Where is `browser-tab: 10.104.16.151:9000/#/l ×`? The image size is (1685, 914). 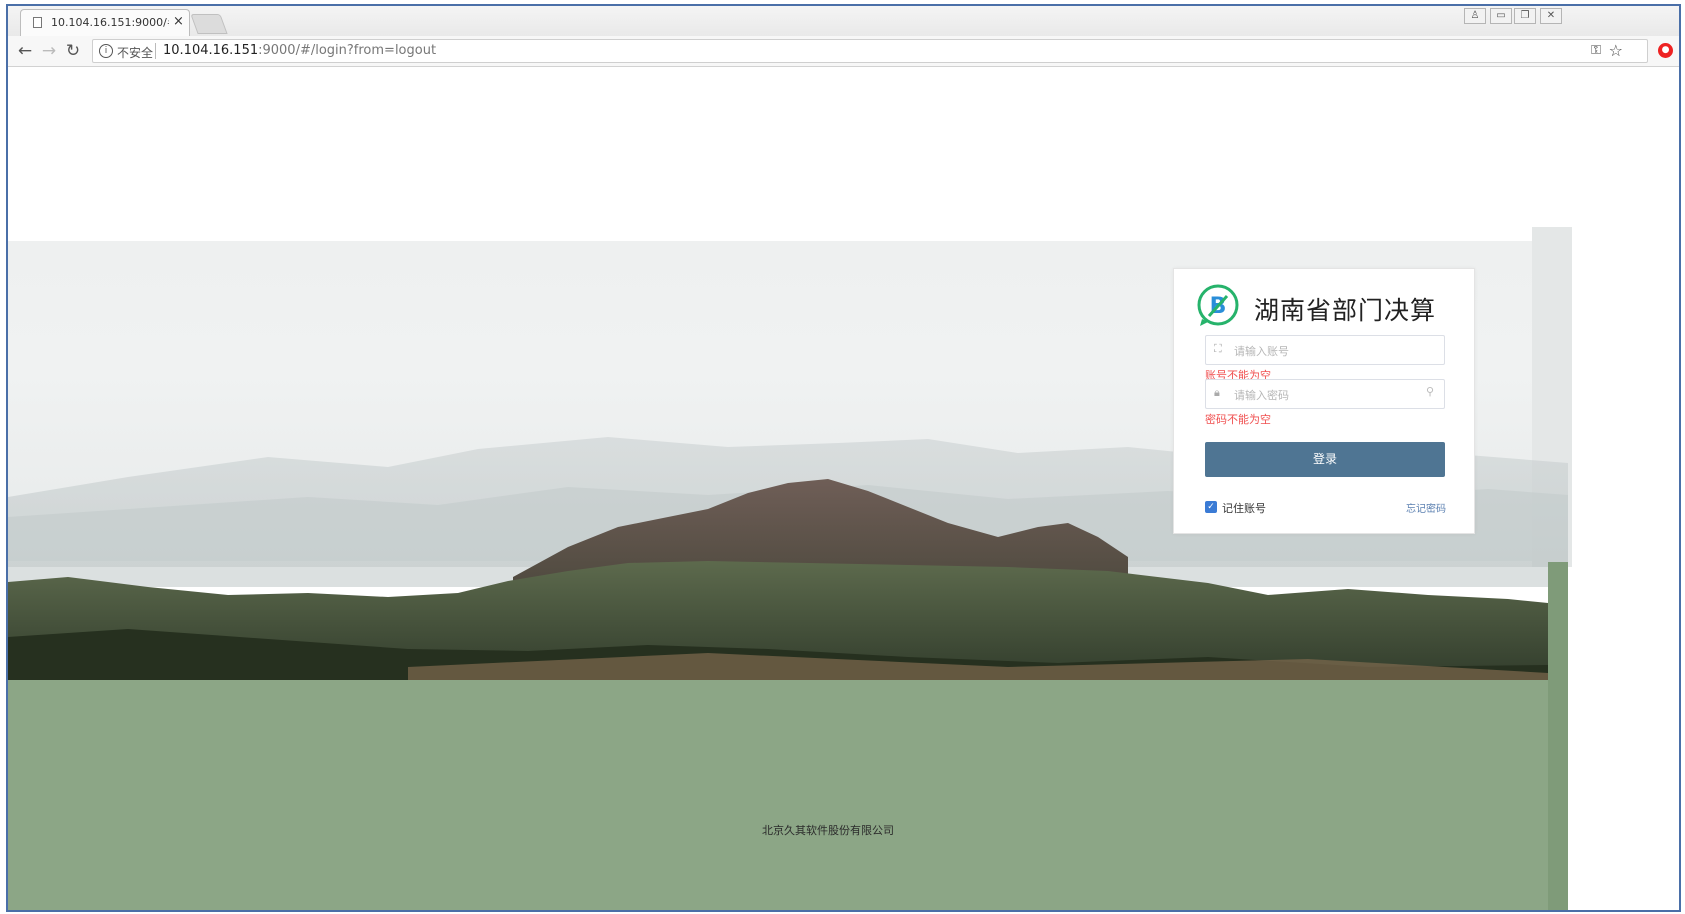
browser-tab: 10.104.16.151:9000/#/l × is located at coordinates (105, 22).